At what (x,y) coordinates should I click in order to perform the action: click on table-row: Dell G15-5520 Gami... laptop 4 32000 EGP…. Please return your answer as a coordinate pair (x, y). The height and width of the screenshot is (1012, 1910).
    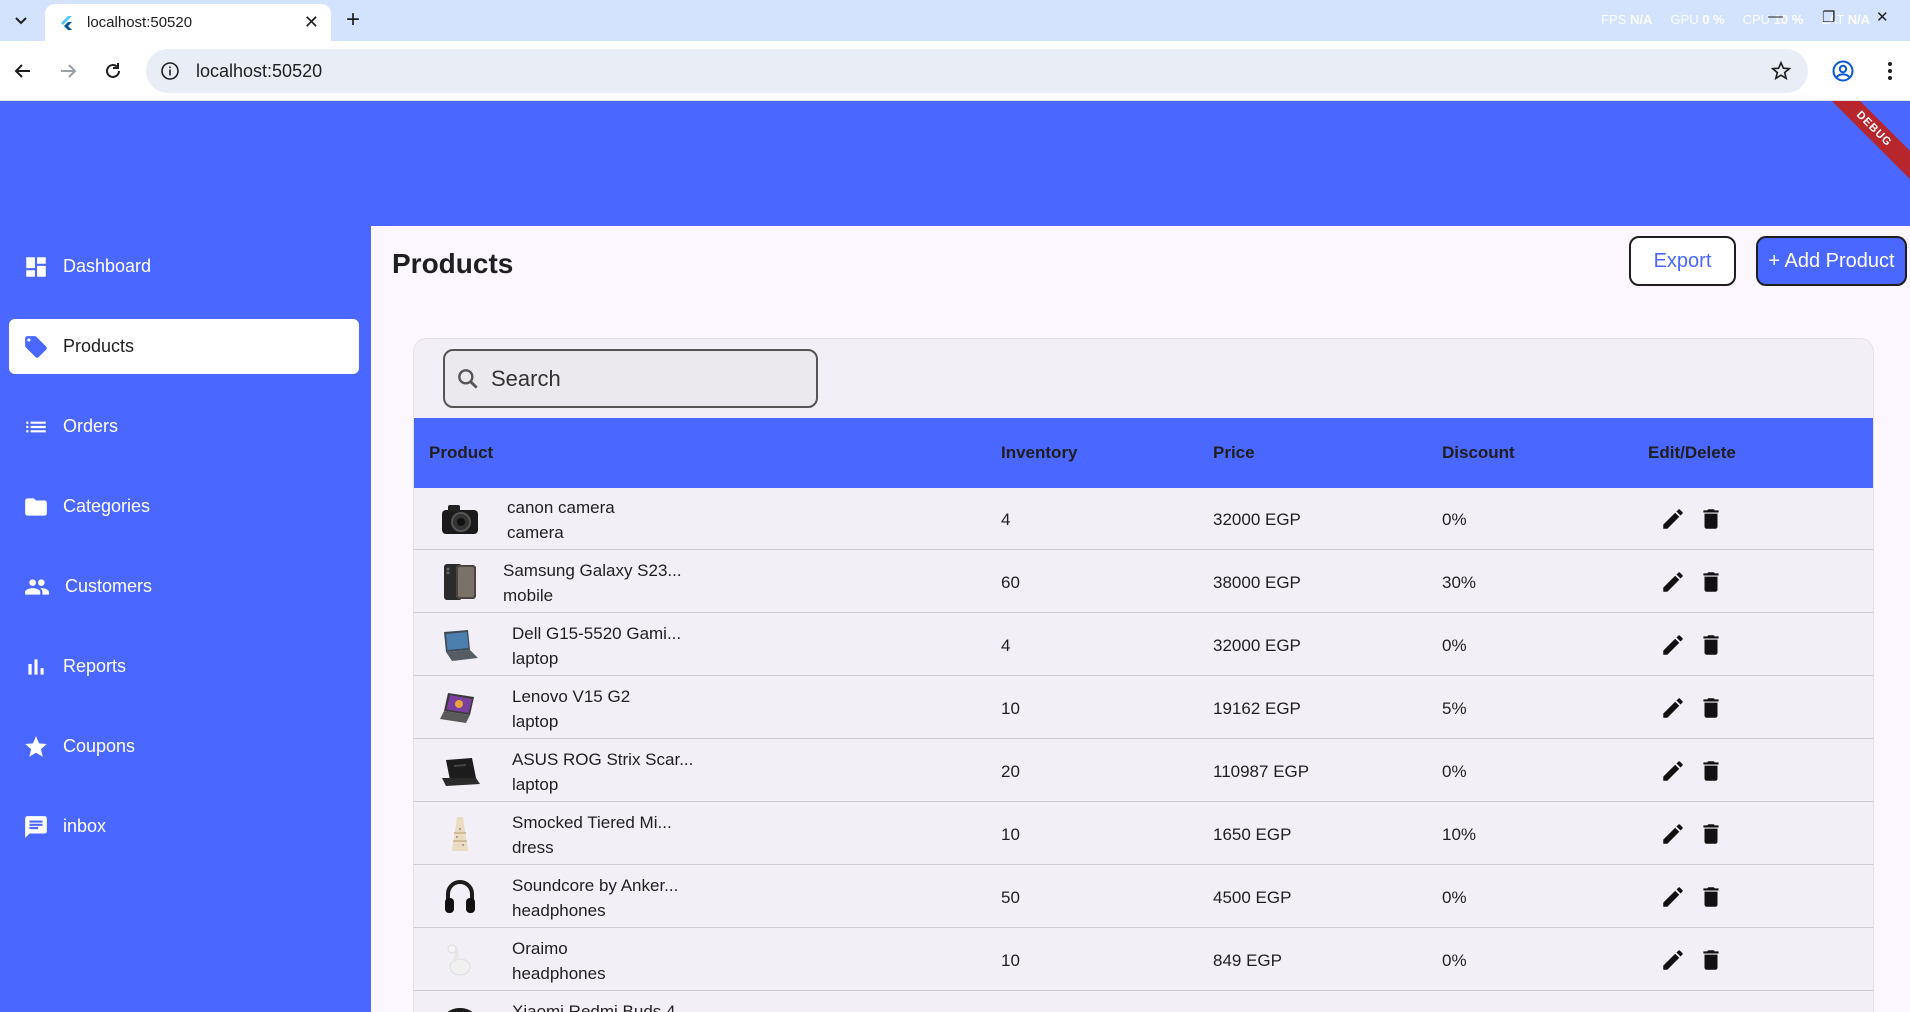
    Looking at the image, I should click on (1143, 645).